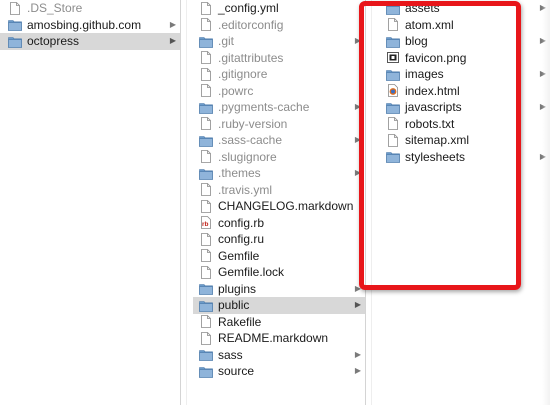 The height and width of the screenshot is (405, 550). What do you see at coordinates (250, 140) in the screenshot?
I see `item-label: .sass-cache` at bounding box center [250, 140].